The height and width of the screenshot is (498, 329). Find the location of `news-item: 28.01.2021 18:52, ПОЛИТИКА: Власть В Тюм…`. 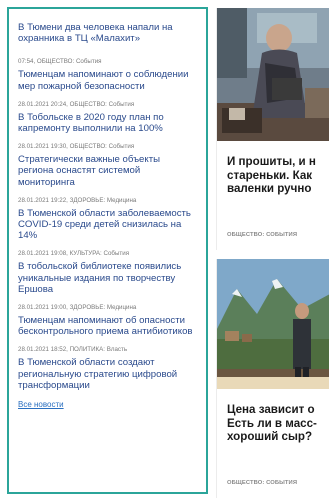

news-item: 28.01.2021 18:52, ПОЛИТИКА: Власть В Тюм… is located at coordinates (108, 368).